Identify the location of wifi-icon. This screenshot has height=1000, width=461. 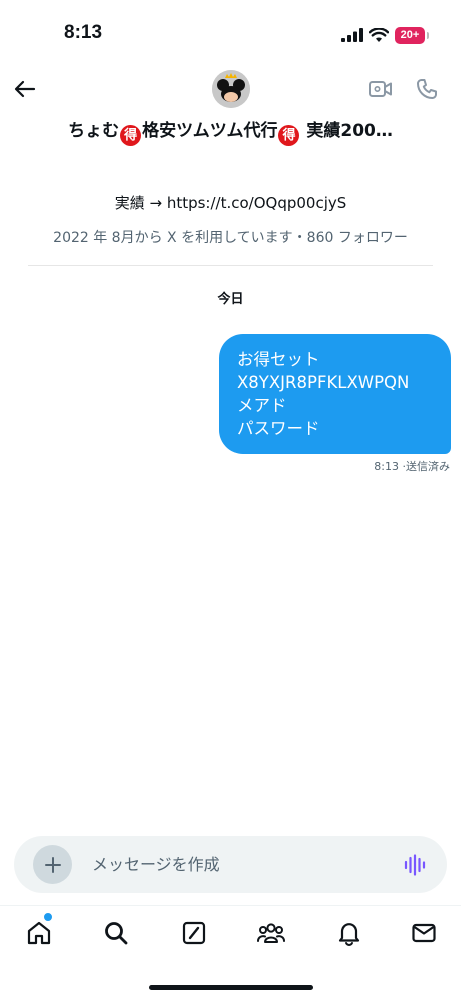
(379, 34).